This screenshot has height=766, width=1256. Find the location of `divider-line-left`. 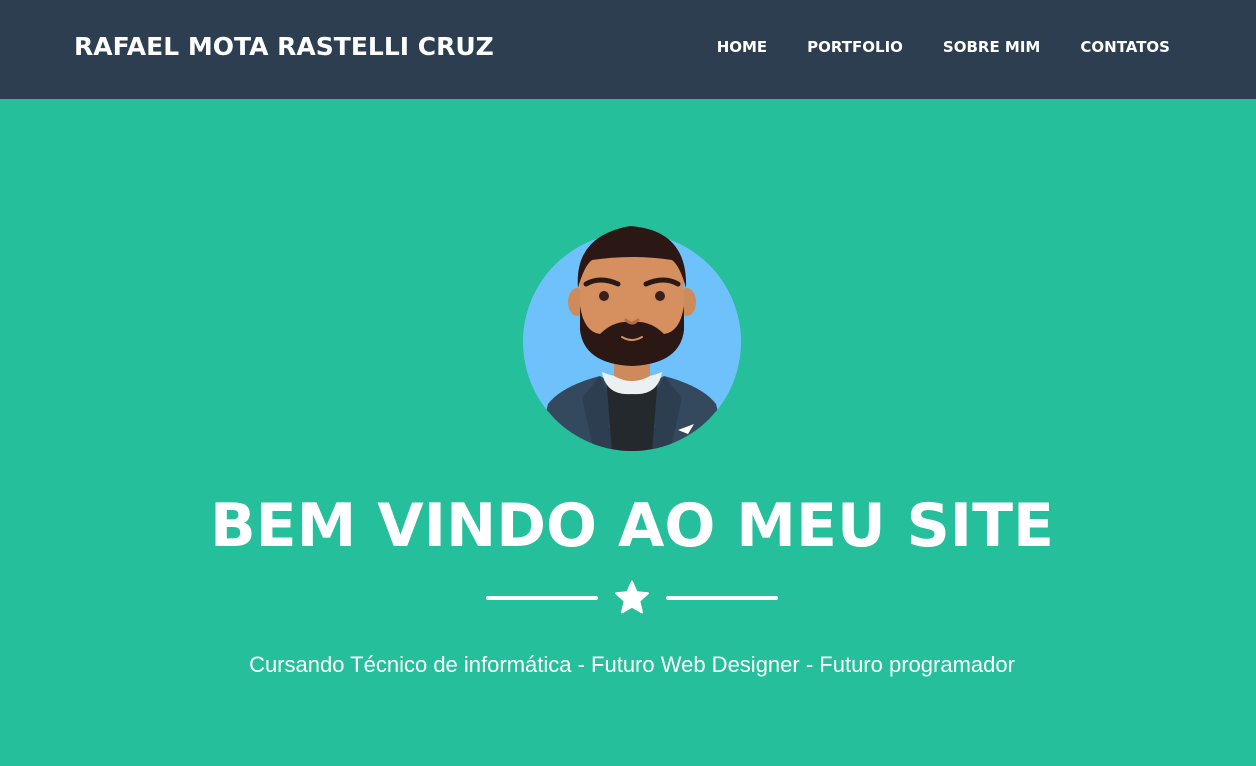

divider-line-left is located at coordinates (542, 598).